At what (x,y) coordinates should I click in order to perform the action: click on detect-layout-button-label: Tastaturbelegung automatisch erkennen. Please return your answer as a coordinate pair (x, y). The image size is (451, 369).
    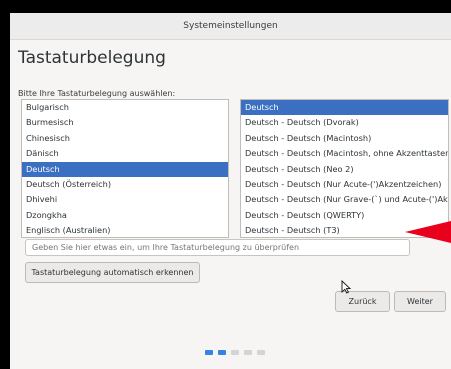
    Looking at the image, I should click on (112, 272).